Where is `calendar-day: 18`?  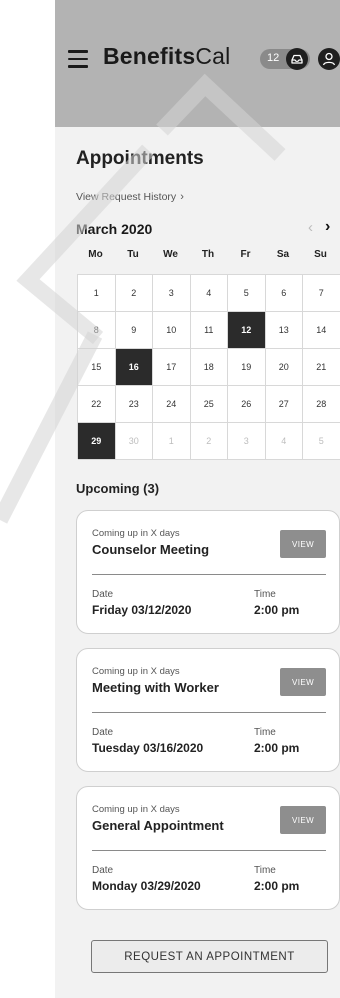
calendar-day: 18 is located at coordinates (209, 367).